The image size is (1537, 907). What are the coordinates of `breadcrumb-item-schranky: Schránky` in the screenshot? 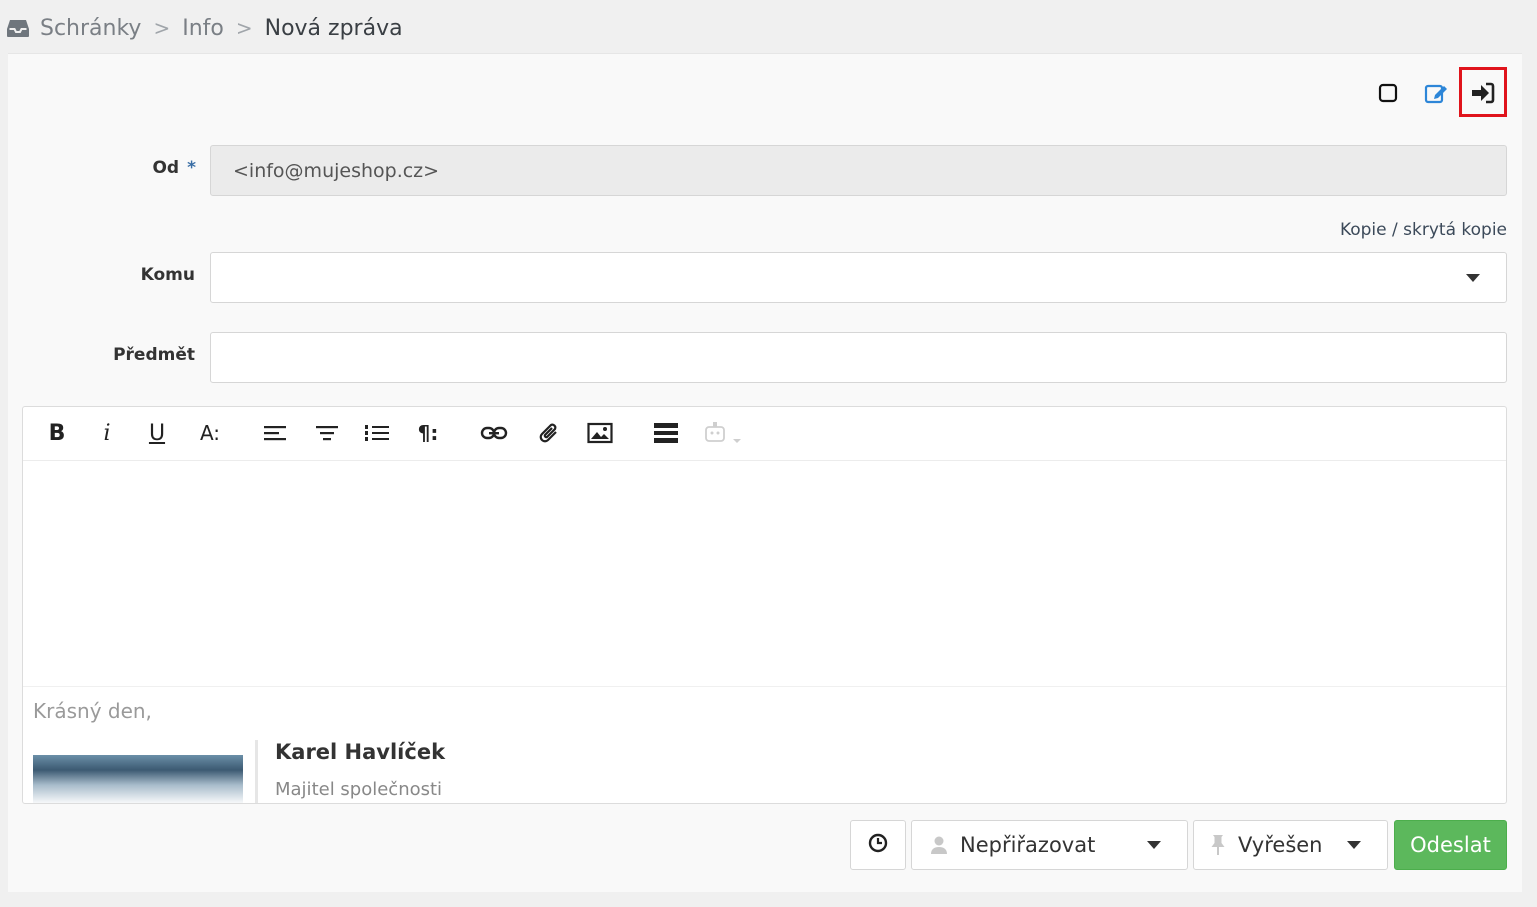 It's located at (90, 28).